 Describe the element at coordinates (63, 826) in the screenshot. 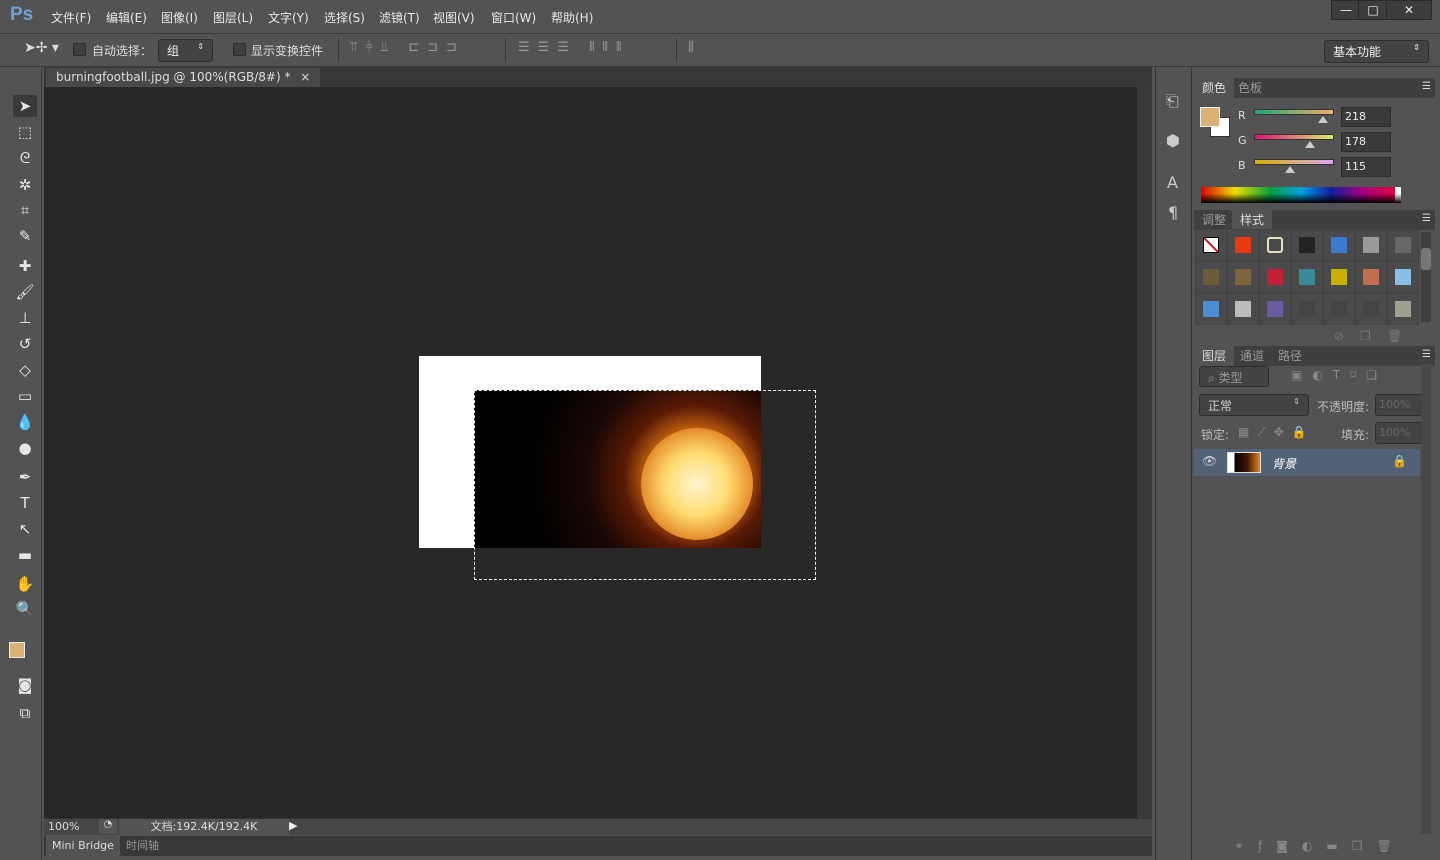

I see `zoom-level: 100%` at that location.